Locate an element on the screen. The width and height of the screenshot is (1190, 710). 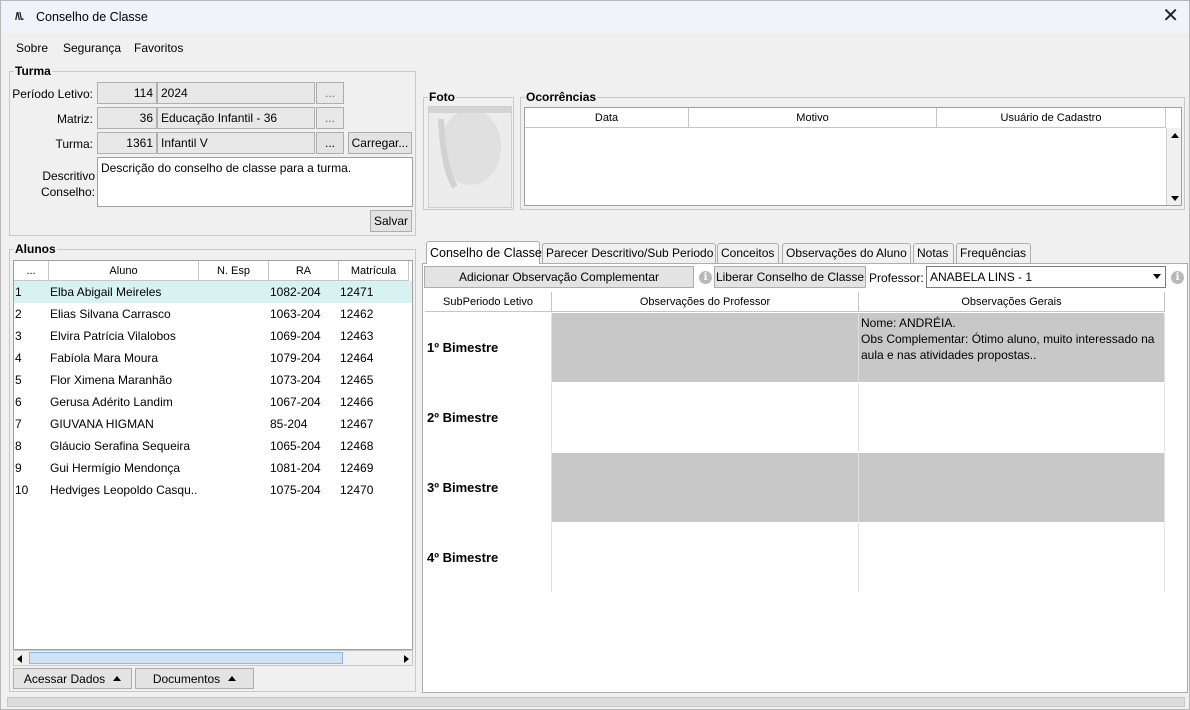
cell-mat: 12467 is located at coordinates (357, 424).